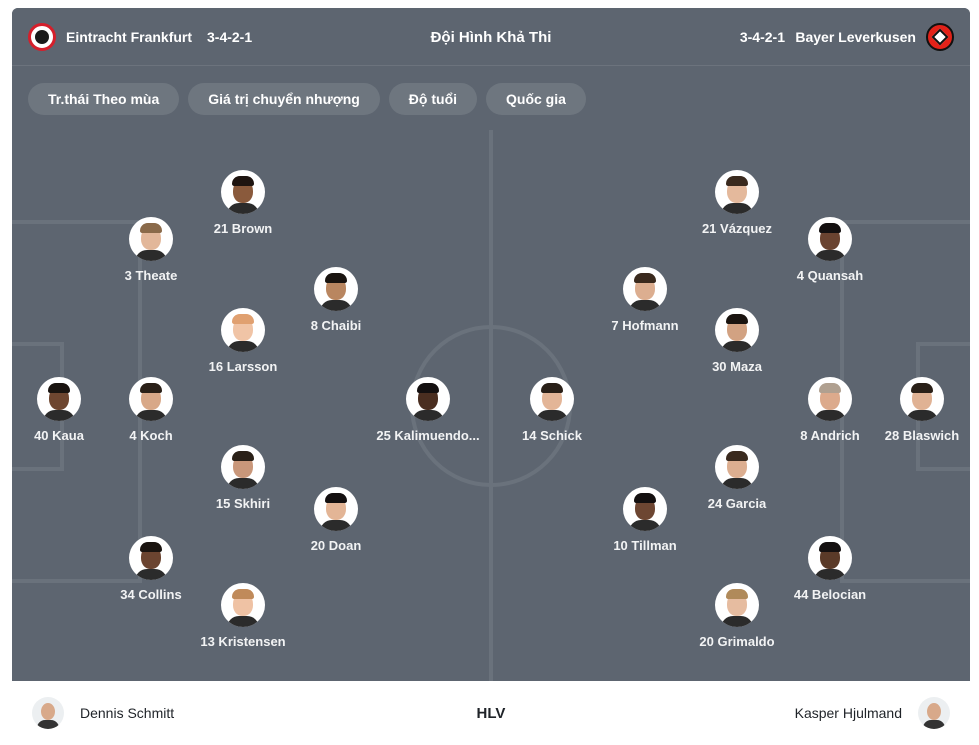  I want to click on player-card: 3 Theate, so click(151, 250).